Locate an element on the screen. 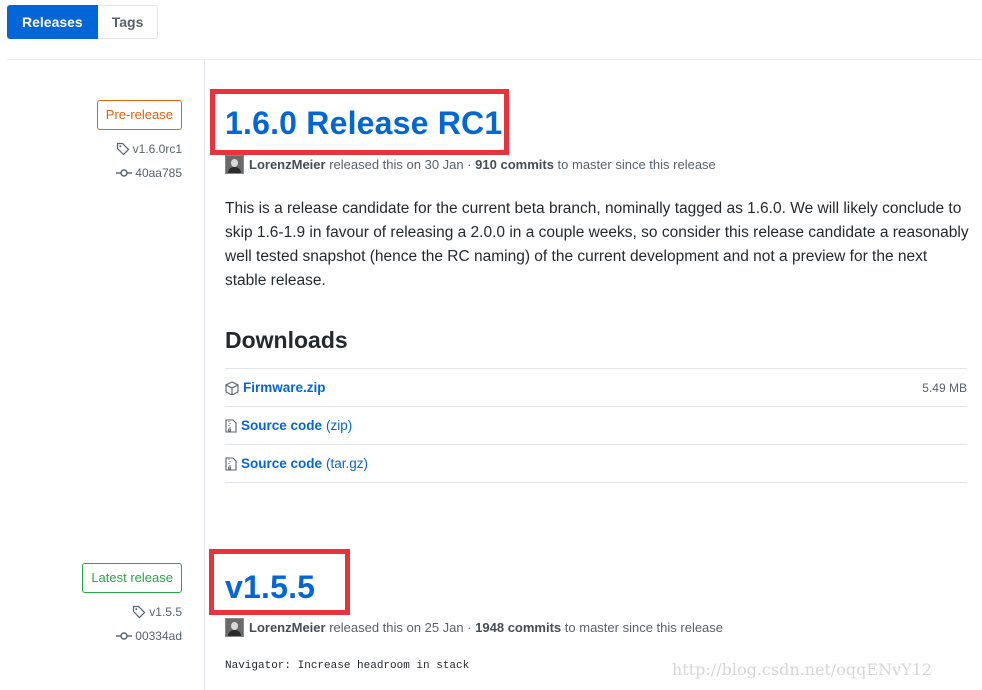  prerelease-badge: Pre-release is located at coordinates (139, 115).